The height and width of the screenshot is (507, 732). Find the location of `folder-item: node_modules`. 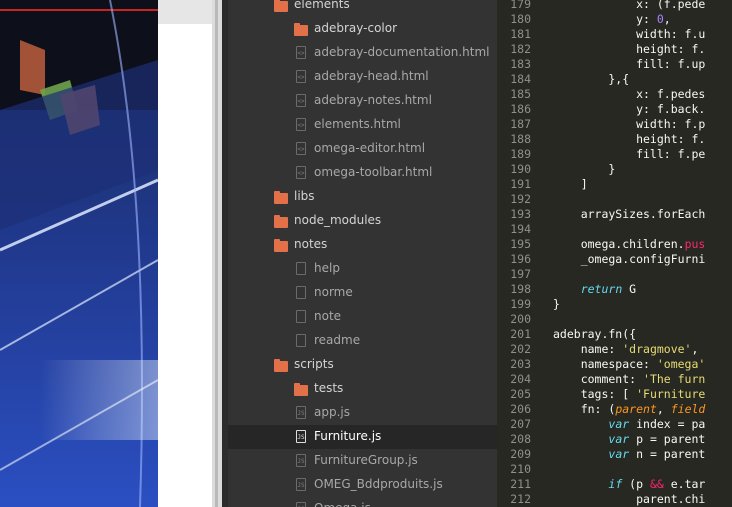

folder-item: node_modules is located at coordinates (362, 221).